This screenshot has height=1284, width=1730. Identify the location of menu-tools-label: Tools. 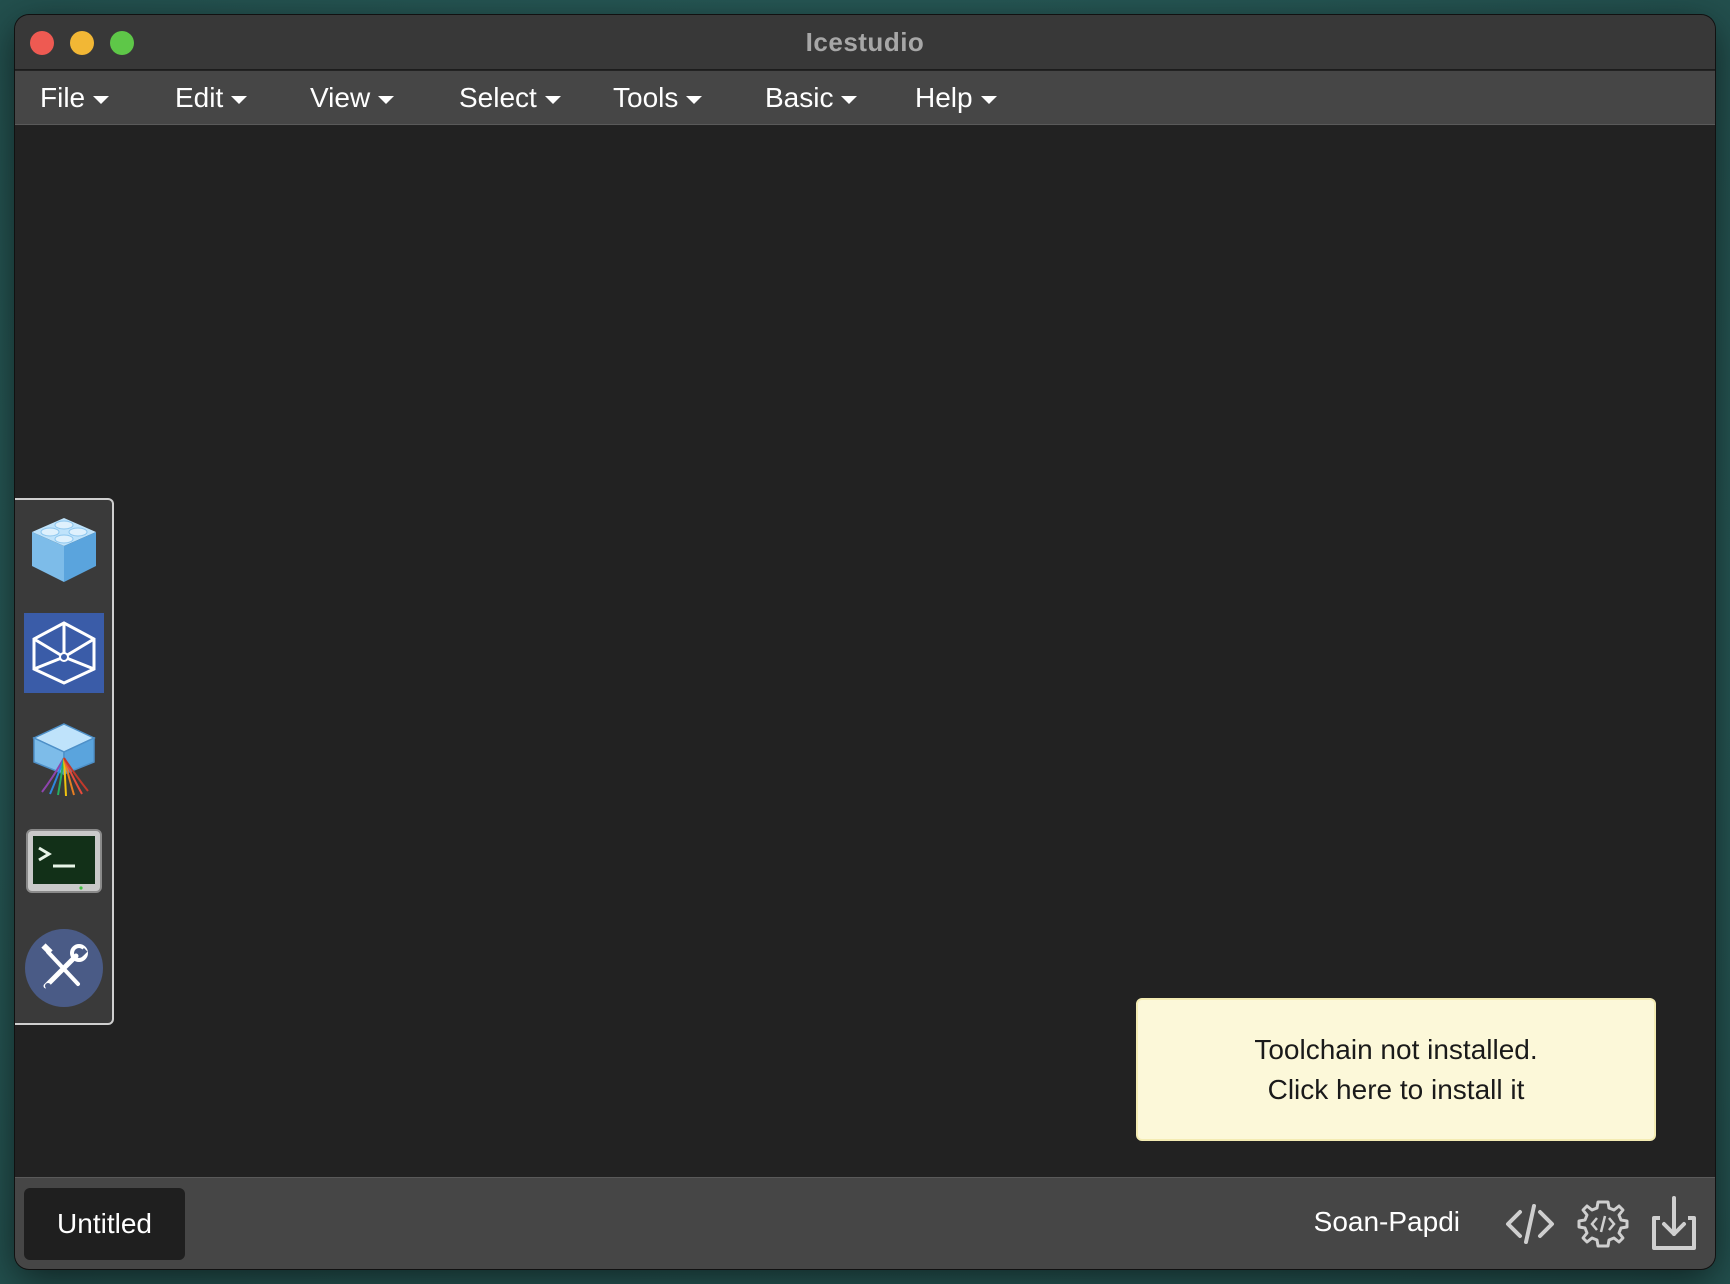
(646, 97).